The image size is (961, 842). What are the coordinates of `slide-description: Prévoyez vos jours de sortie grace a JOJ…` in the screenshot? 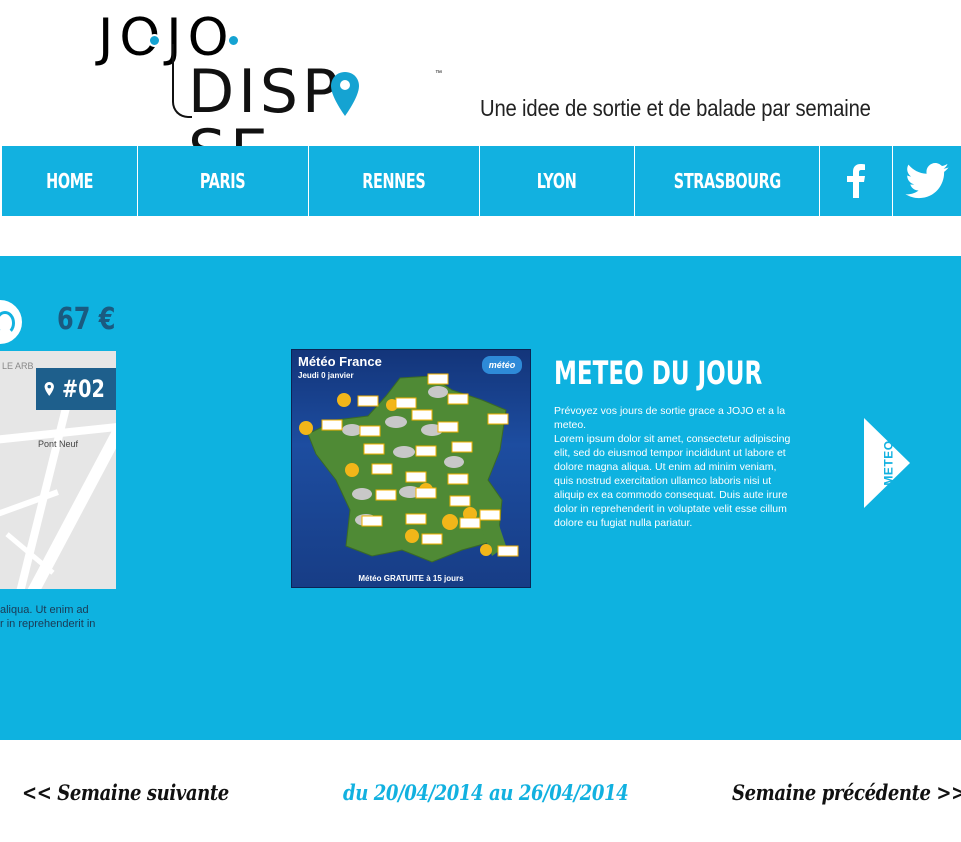 It's located at (674, 467).